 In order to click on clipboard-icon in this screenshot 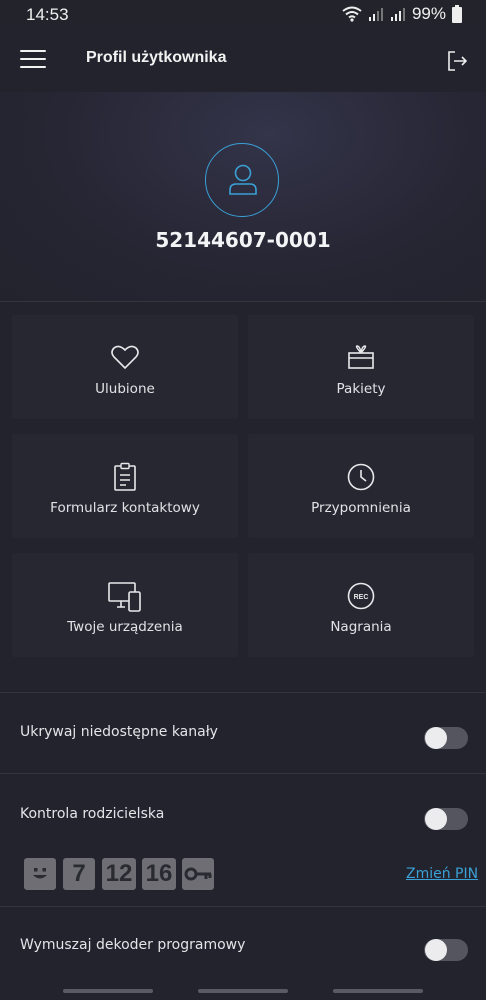, I will do `click(125, 476)`.